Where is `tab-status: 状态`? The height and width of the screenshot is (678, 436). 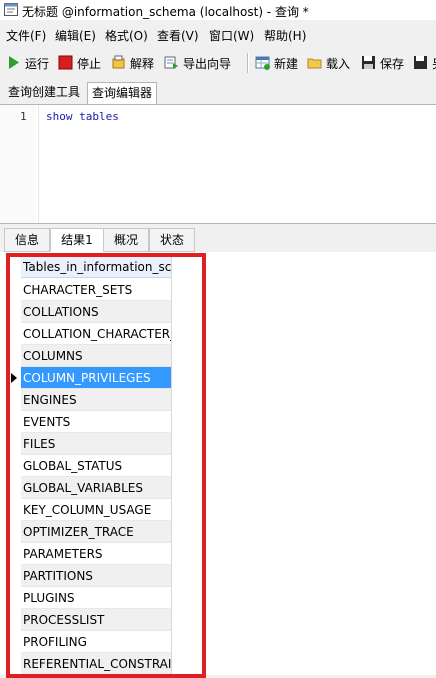 tab-status: 状态 is located at coordinates (172, 240).